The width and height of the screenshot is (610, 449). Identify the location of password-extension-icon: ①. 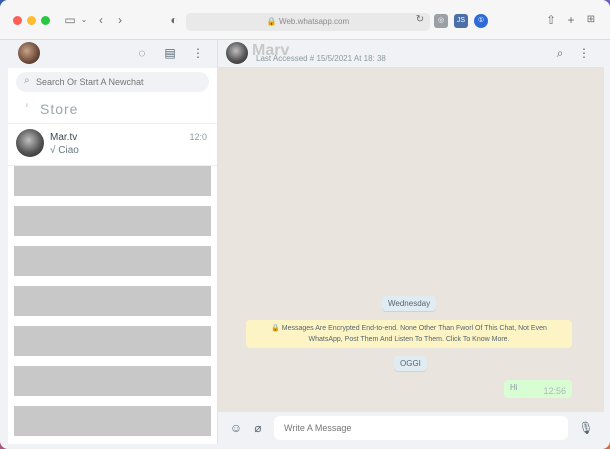
(481, 21).